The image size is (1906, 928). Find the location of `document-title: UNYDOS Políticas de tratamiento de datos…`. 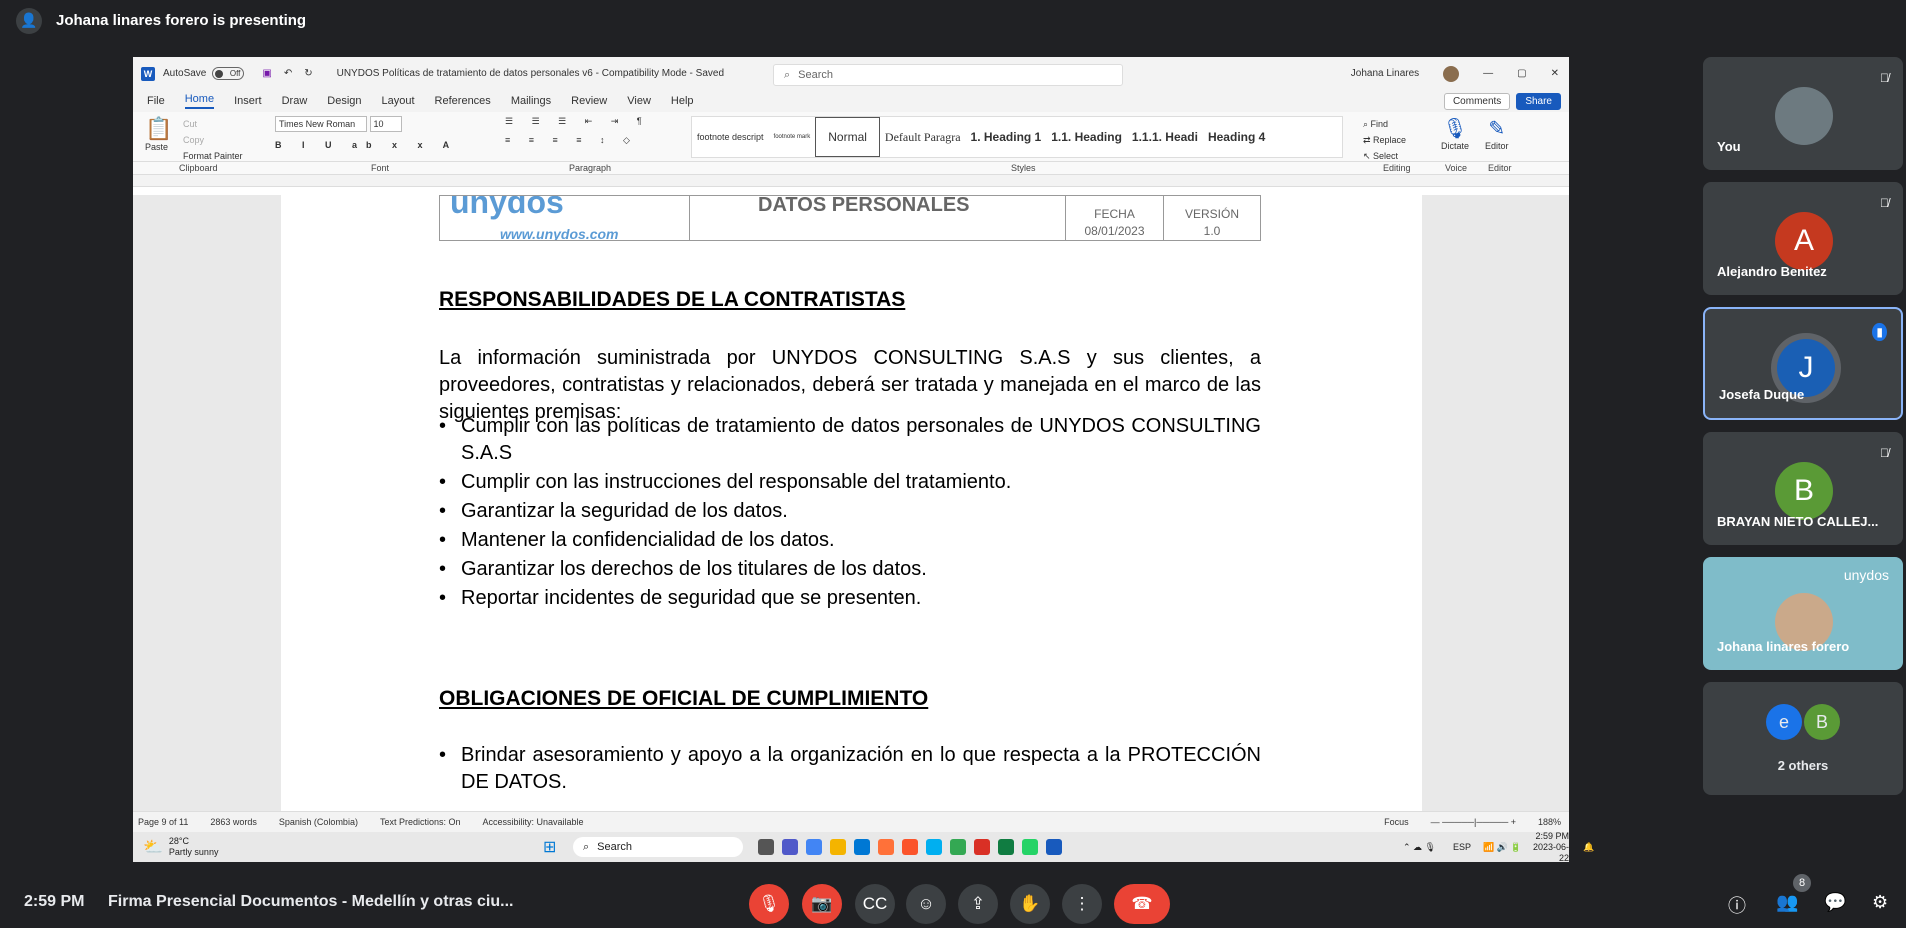

document-title: UNYDOS Políticas de tratamiento de datos… is located at coordinates (530, 73).